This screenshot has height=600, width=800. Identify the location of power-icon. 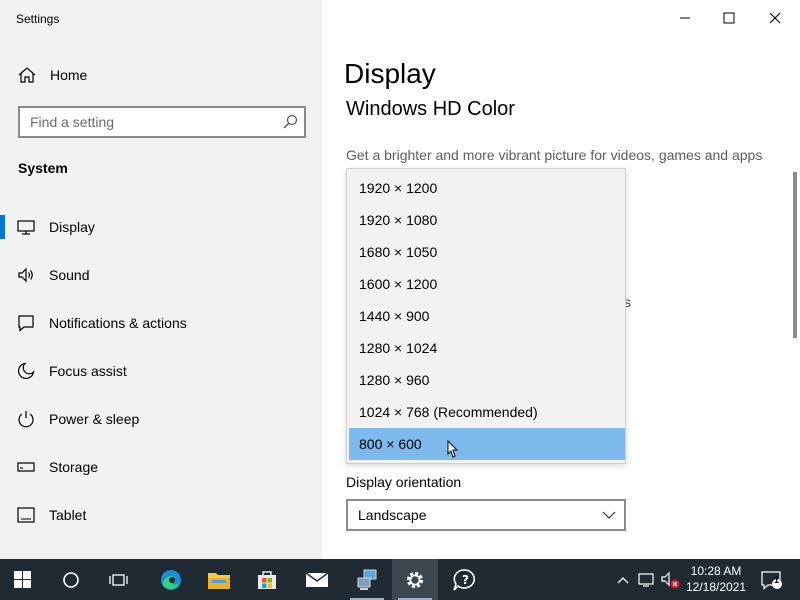
(26, 419).